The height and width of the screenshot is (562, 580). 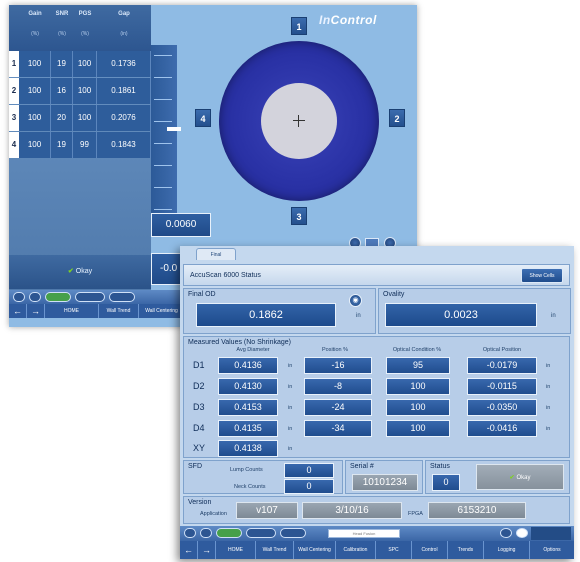 I want to click on status-title: Status, so click(x=440, y=466).